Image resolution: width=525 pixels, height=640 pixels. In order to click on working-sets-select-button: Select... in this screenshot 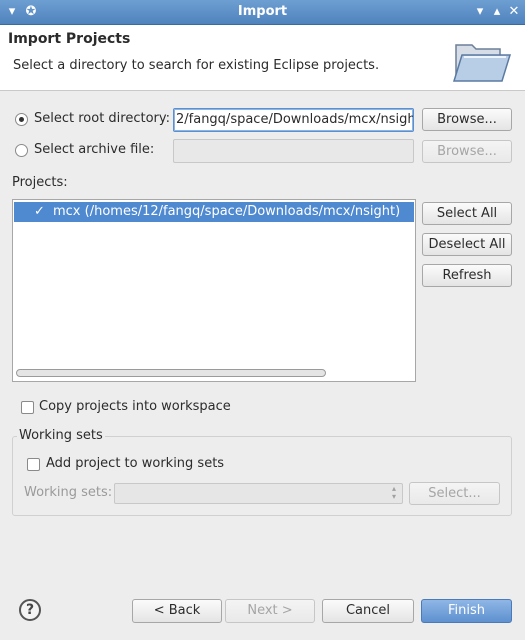, I will do `click(454, 493)`.